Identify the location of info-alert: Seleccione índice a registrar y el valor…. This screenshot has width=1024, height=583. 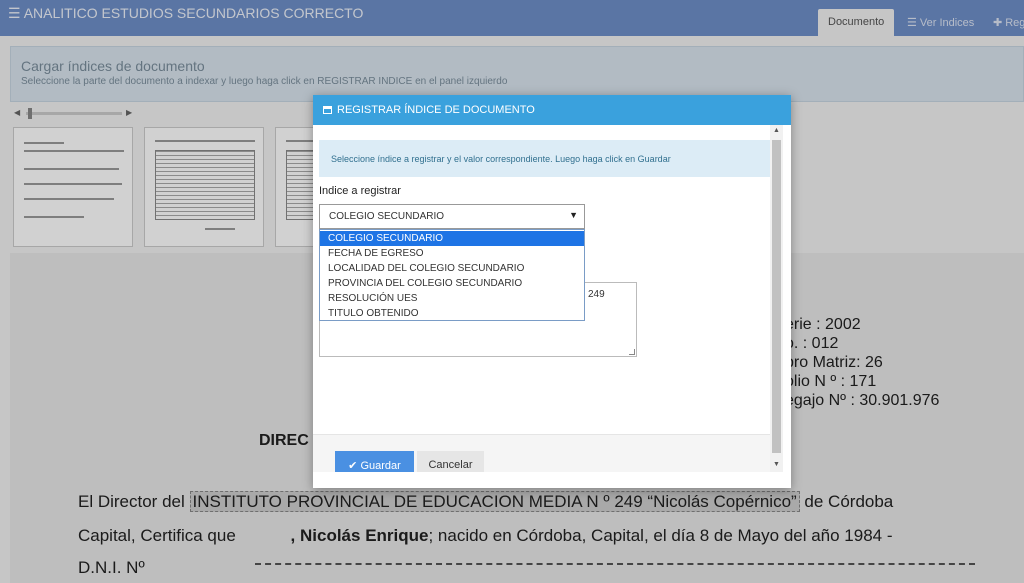
(551, 158).